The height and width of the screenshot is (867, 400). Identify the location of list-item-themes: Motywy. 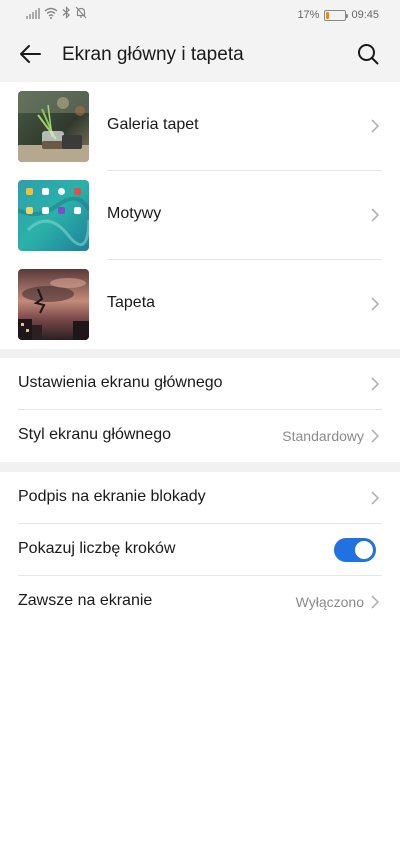
(200, 215).